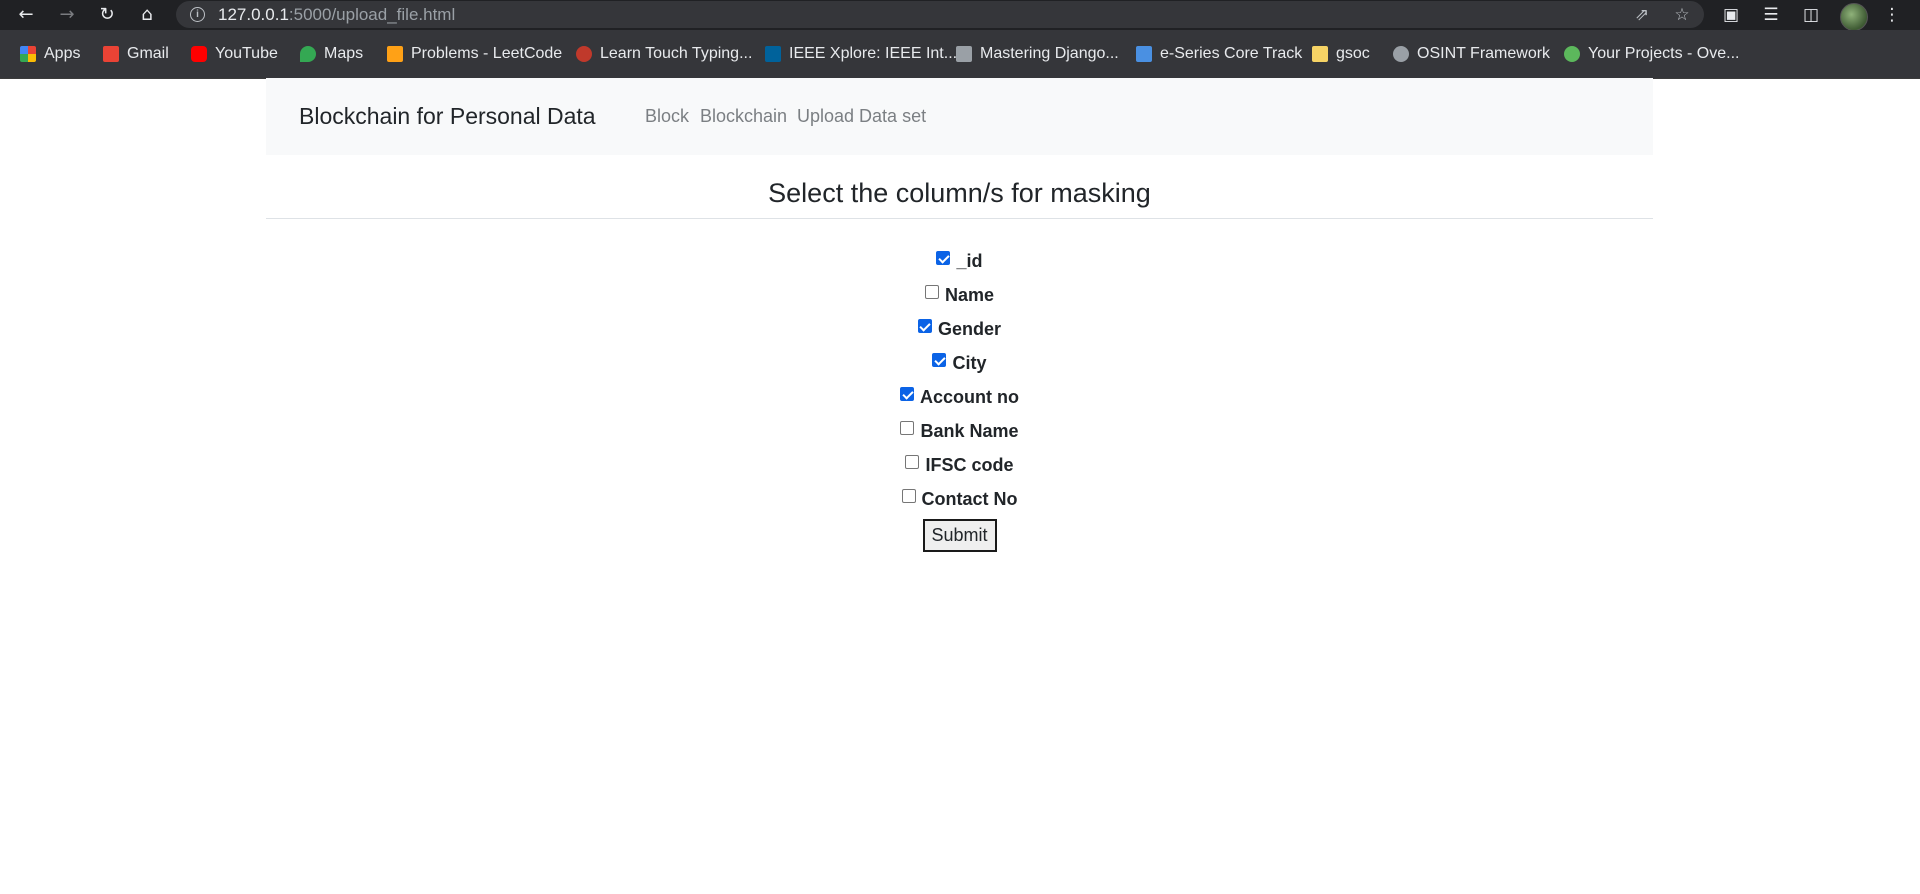 This screenshot has width=1920, height=894. What do you see at coordinates (199, 54) in the screenshot?
I see `youtube-icon` at bounding box center [199, 54].